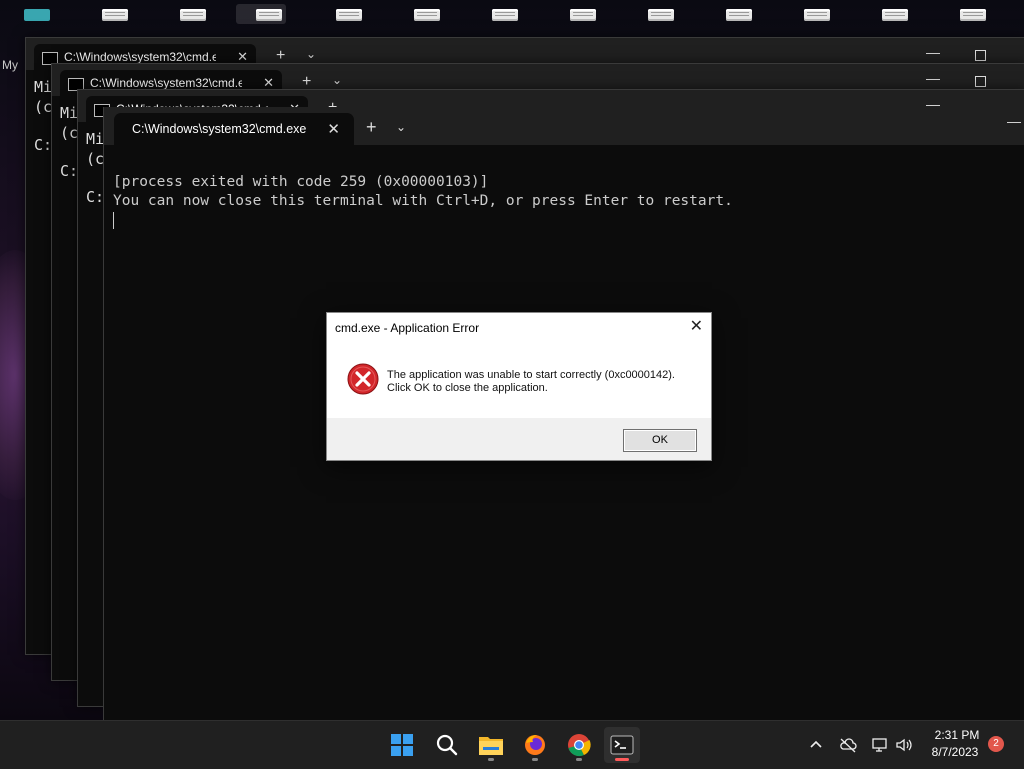 This screenshot has width=1024, height=769. Describe the element at coordinates (363, 379) in the screenshot. I see `error-icon` at that location.